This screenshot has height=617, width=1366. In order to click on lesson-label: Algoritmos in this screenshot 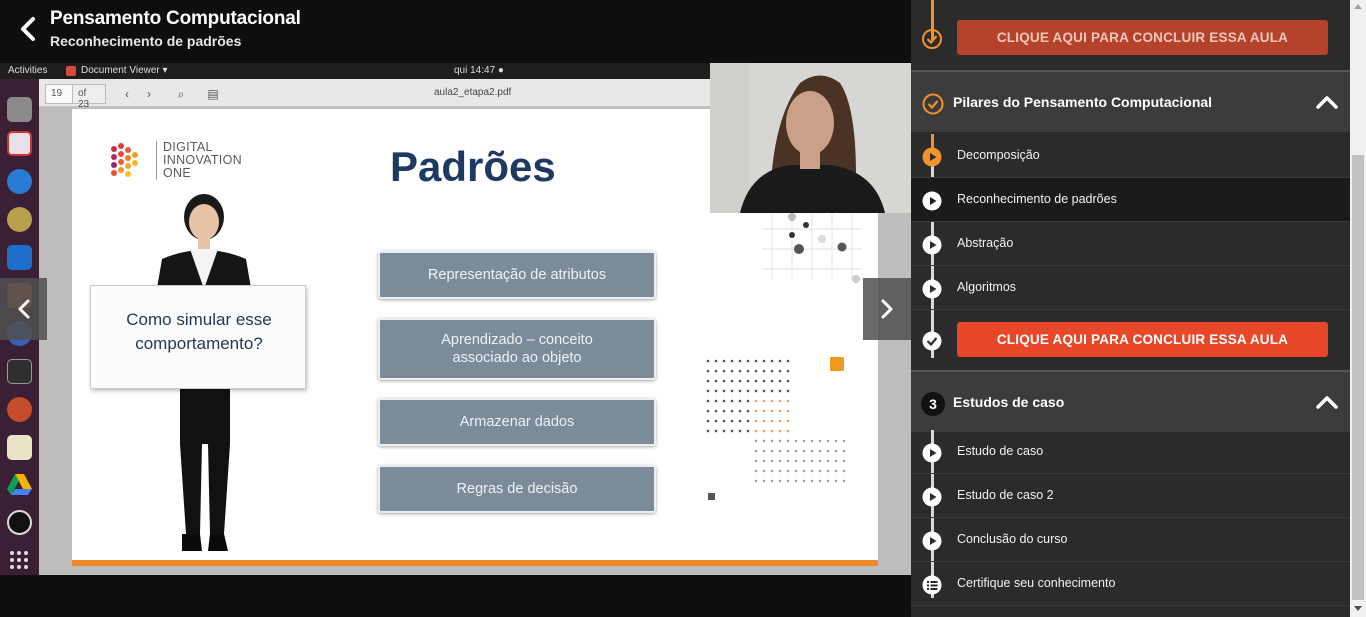, I will do `click(987, 287)`.